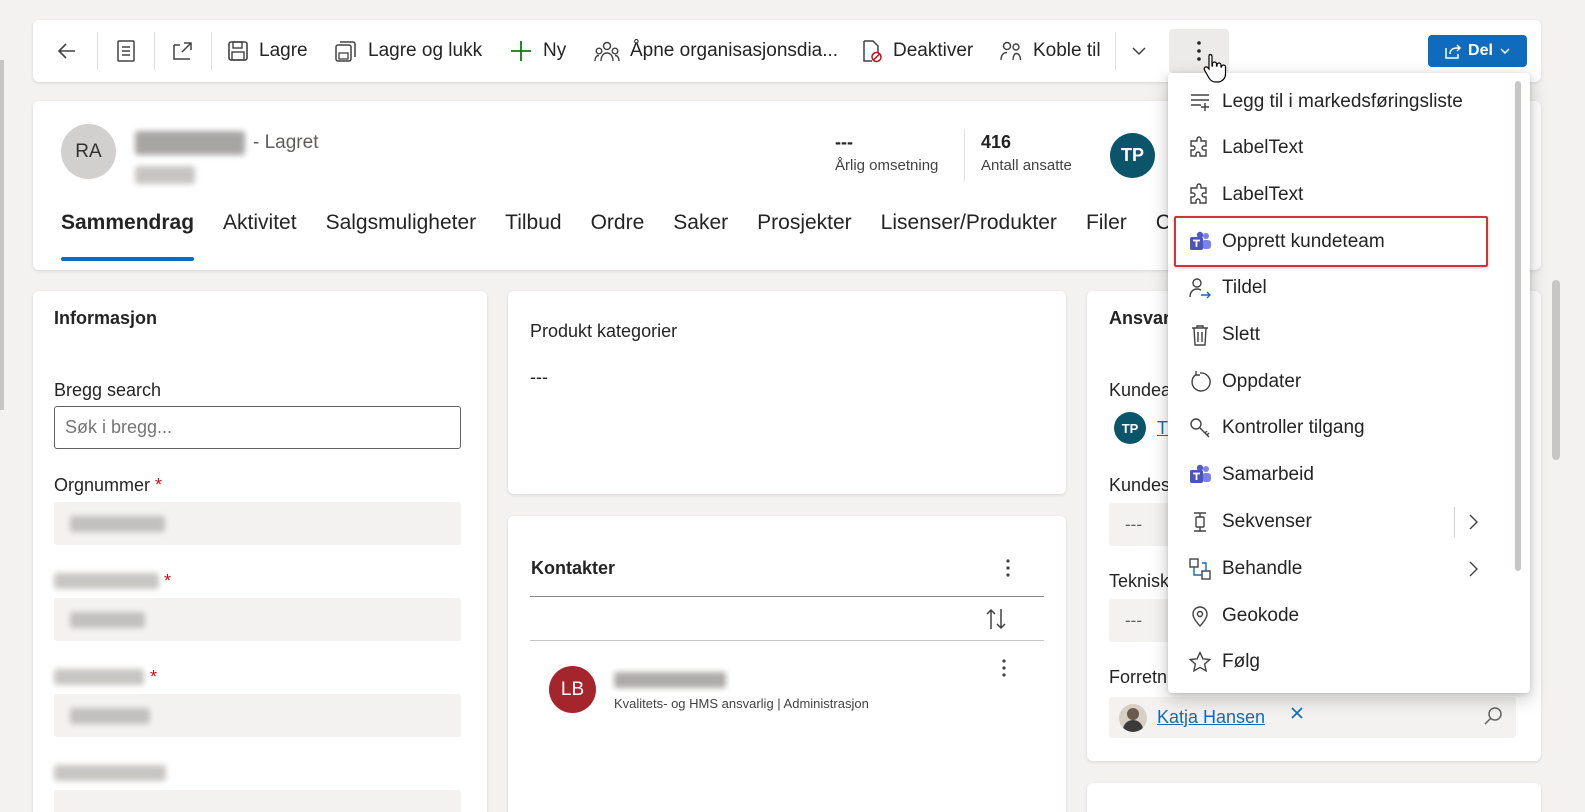 The image size is (1585, 812). Describe the element at coordinates (1026, 165) in the screenshot. I see `employees-label: Antall ansatte` at that location.